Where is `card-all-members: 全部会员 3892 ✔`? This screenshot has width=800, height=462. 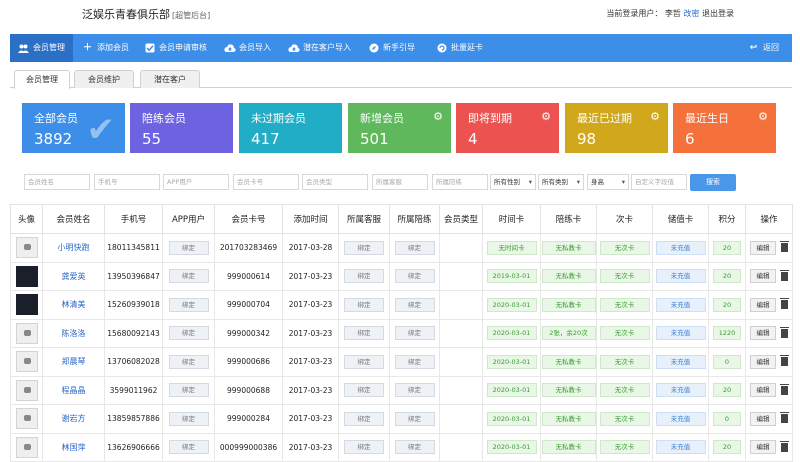 card-all-members: 全部会员 3892 ✔ is located at coordinates (73, 128).